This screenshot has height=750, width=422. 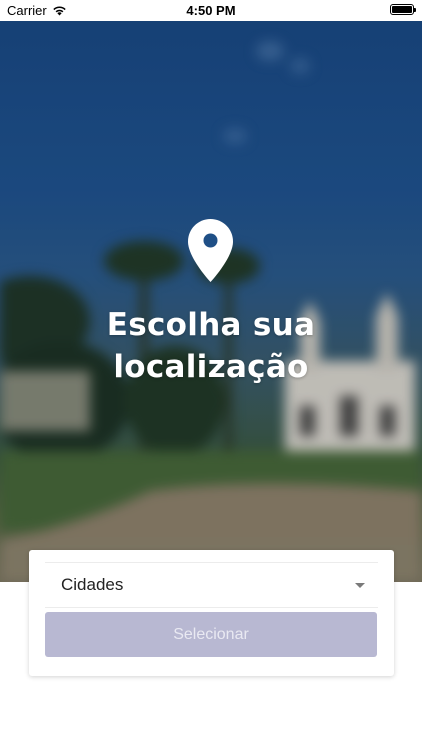 What do you see at coordinates (211, 367) in the screenshot?
I see `title-line-2: localização` at bounding box center [211, 367].